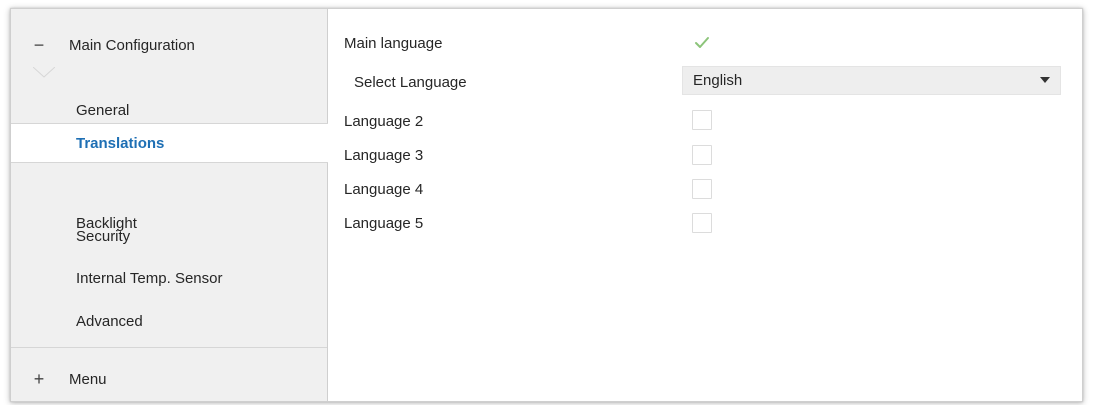 The image size is (1099, 405). What do you see at coordinates (871, 80) in the screenshot?
I see `select-language-dropdown: English` at bounding box center [871, 80].